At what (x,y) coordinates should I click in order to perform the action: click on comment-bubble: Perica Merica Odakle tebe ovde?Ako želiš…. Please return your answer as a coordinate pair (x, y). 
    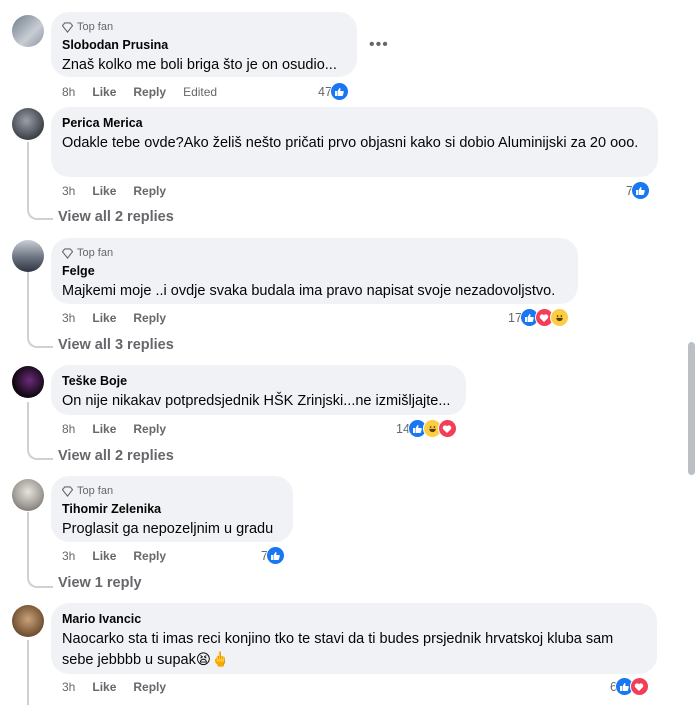
    Looking at the image, I should click on (354, 142).